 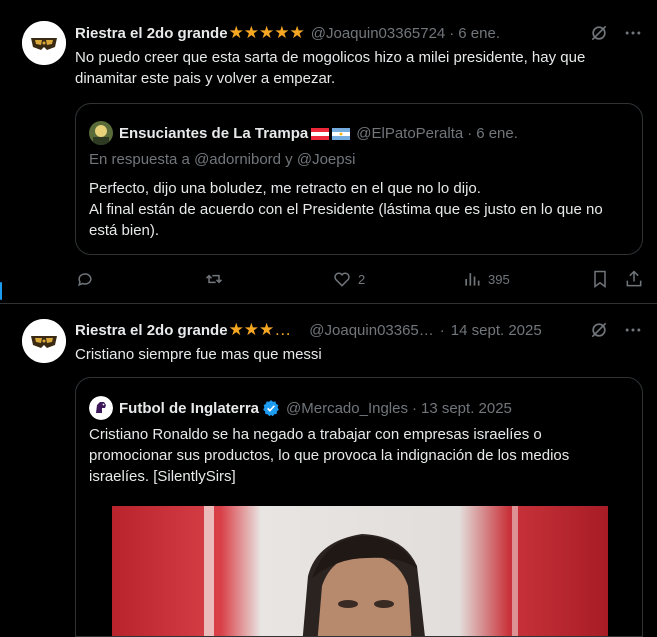 I want to click on reply-button, so click(x=88, y=279).